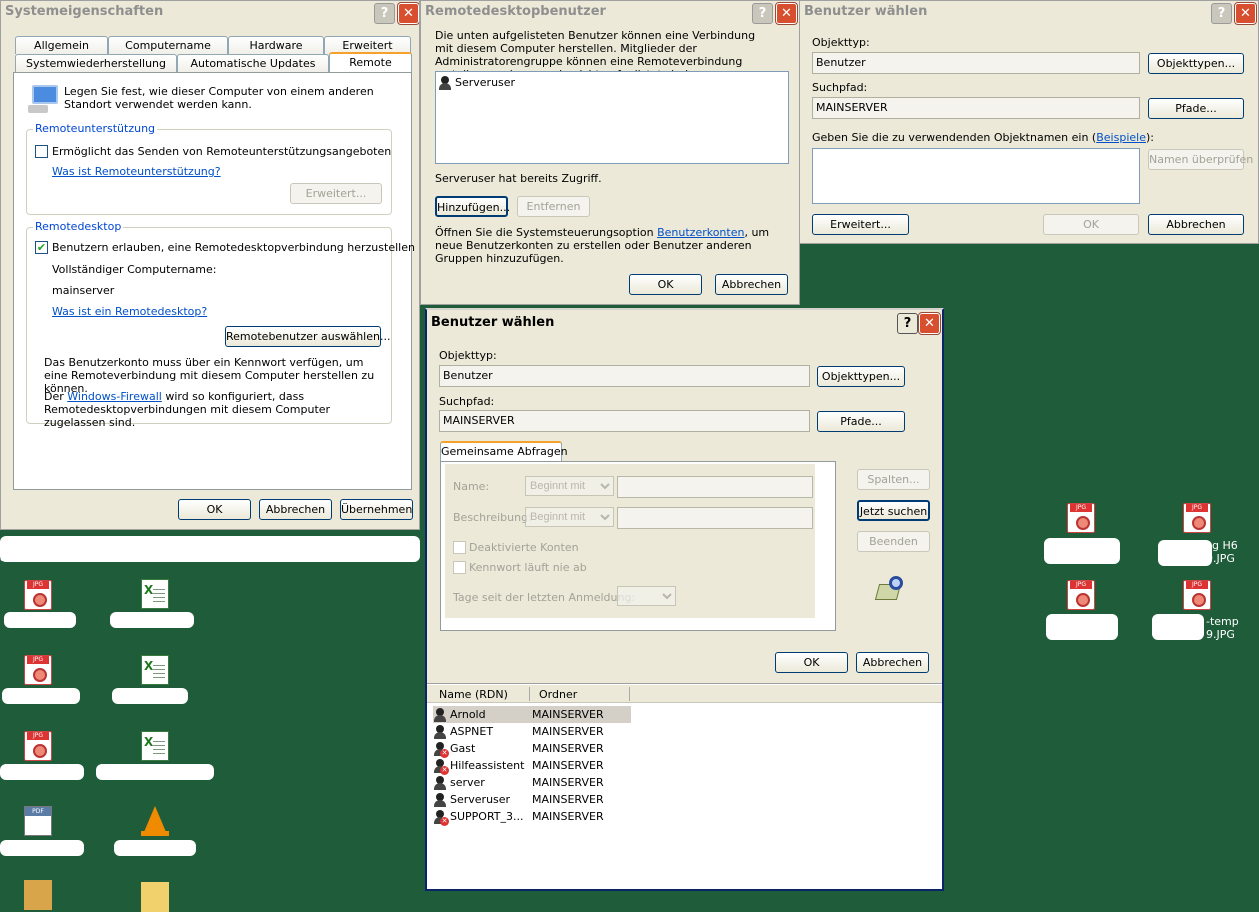 This screenshot has width=1259, height=912. I want to click on days-since-logon-label: Tage seit der letzten Anmeldung:, so click(544, 597).